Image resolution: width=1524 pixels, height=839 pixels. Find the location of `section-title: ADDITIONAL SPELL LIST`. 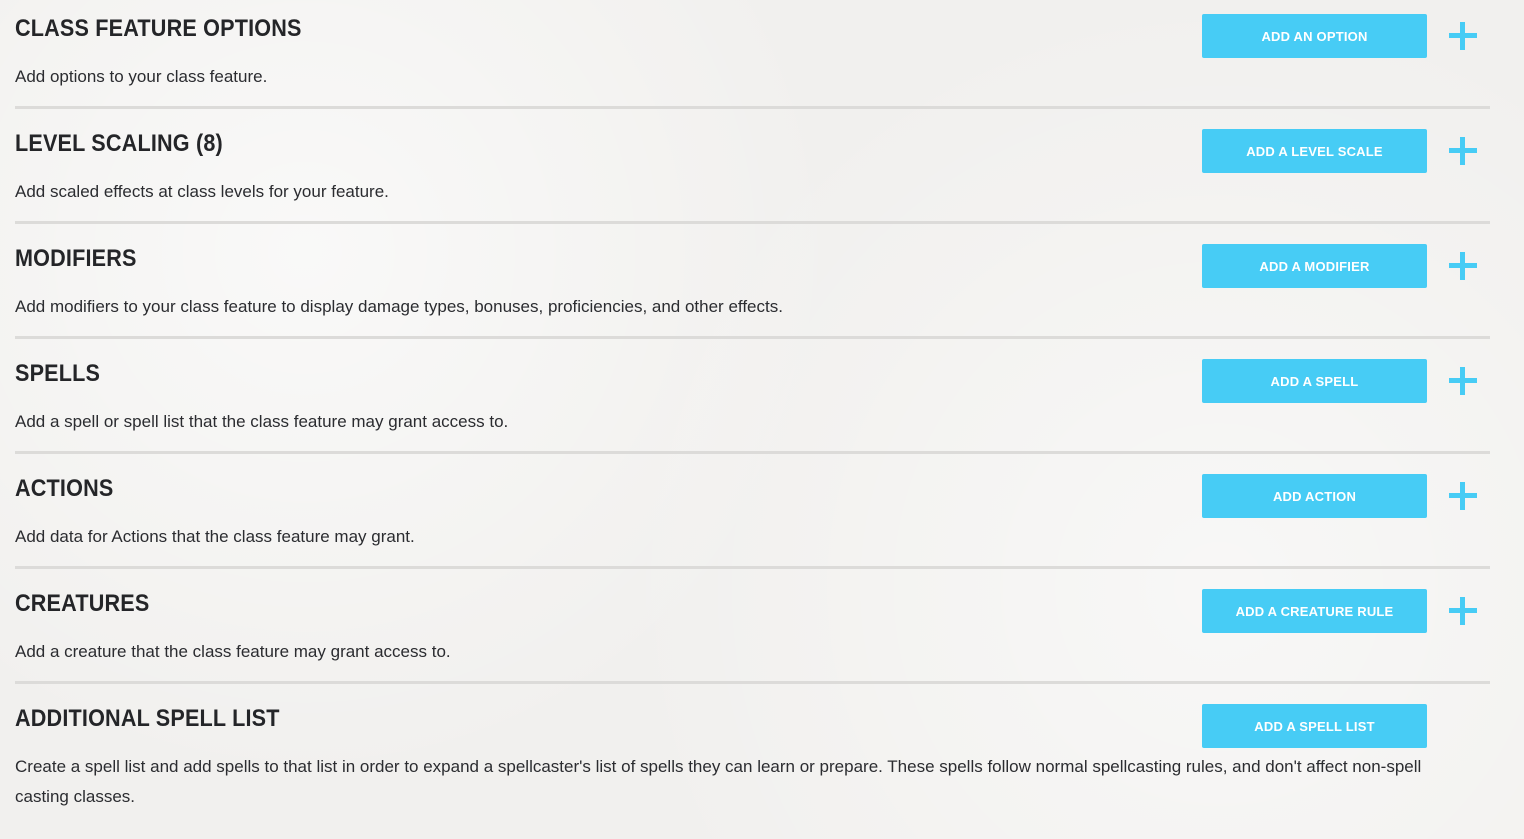

section-title: ADDITIONAL SPELL LIST is located at coordinates (147, 718).